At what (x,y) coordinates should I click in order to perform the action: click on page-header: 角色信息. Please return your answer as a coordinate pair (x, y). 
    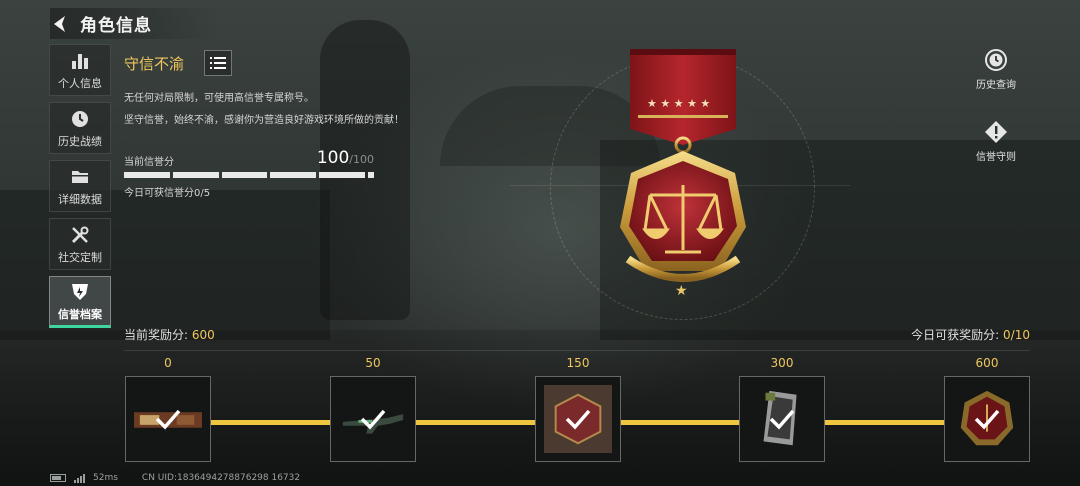
    Looking at the image, I should click on (136, 23).